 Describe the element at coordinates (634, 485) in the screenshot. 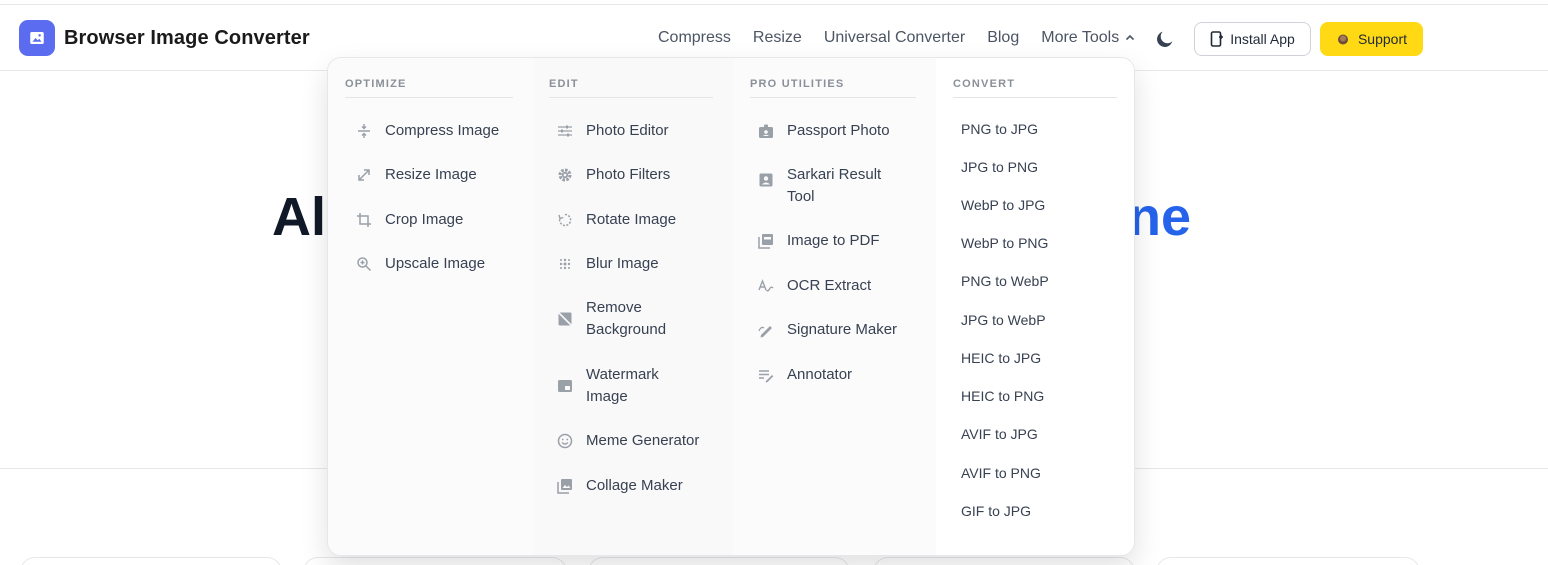

I see `menu-item-label: Collage Maker` at that location.